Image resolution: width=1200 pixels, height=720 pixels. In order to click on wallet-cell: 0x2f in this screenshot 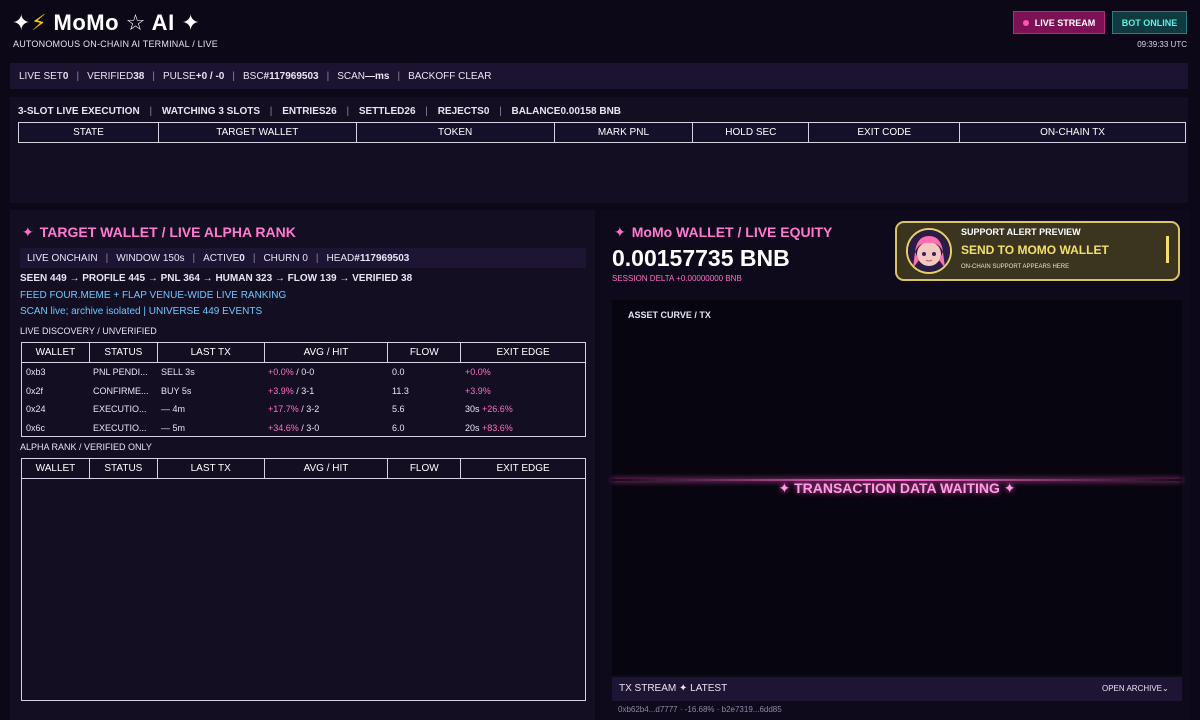, I will do `click(35, 390)`.